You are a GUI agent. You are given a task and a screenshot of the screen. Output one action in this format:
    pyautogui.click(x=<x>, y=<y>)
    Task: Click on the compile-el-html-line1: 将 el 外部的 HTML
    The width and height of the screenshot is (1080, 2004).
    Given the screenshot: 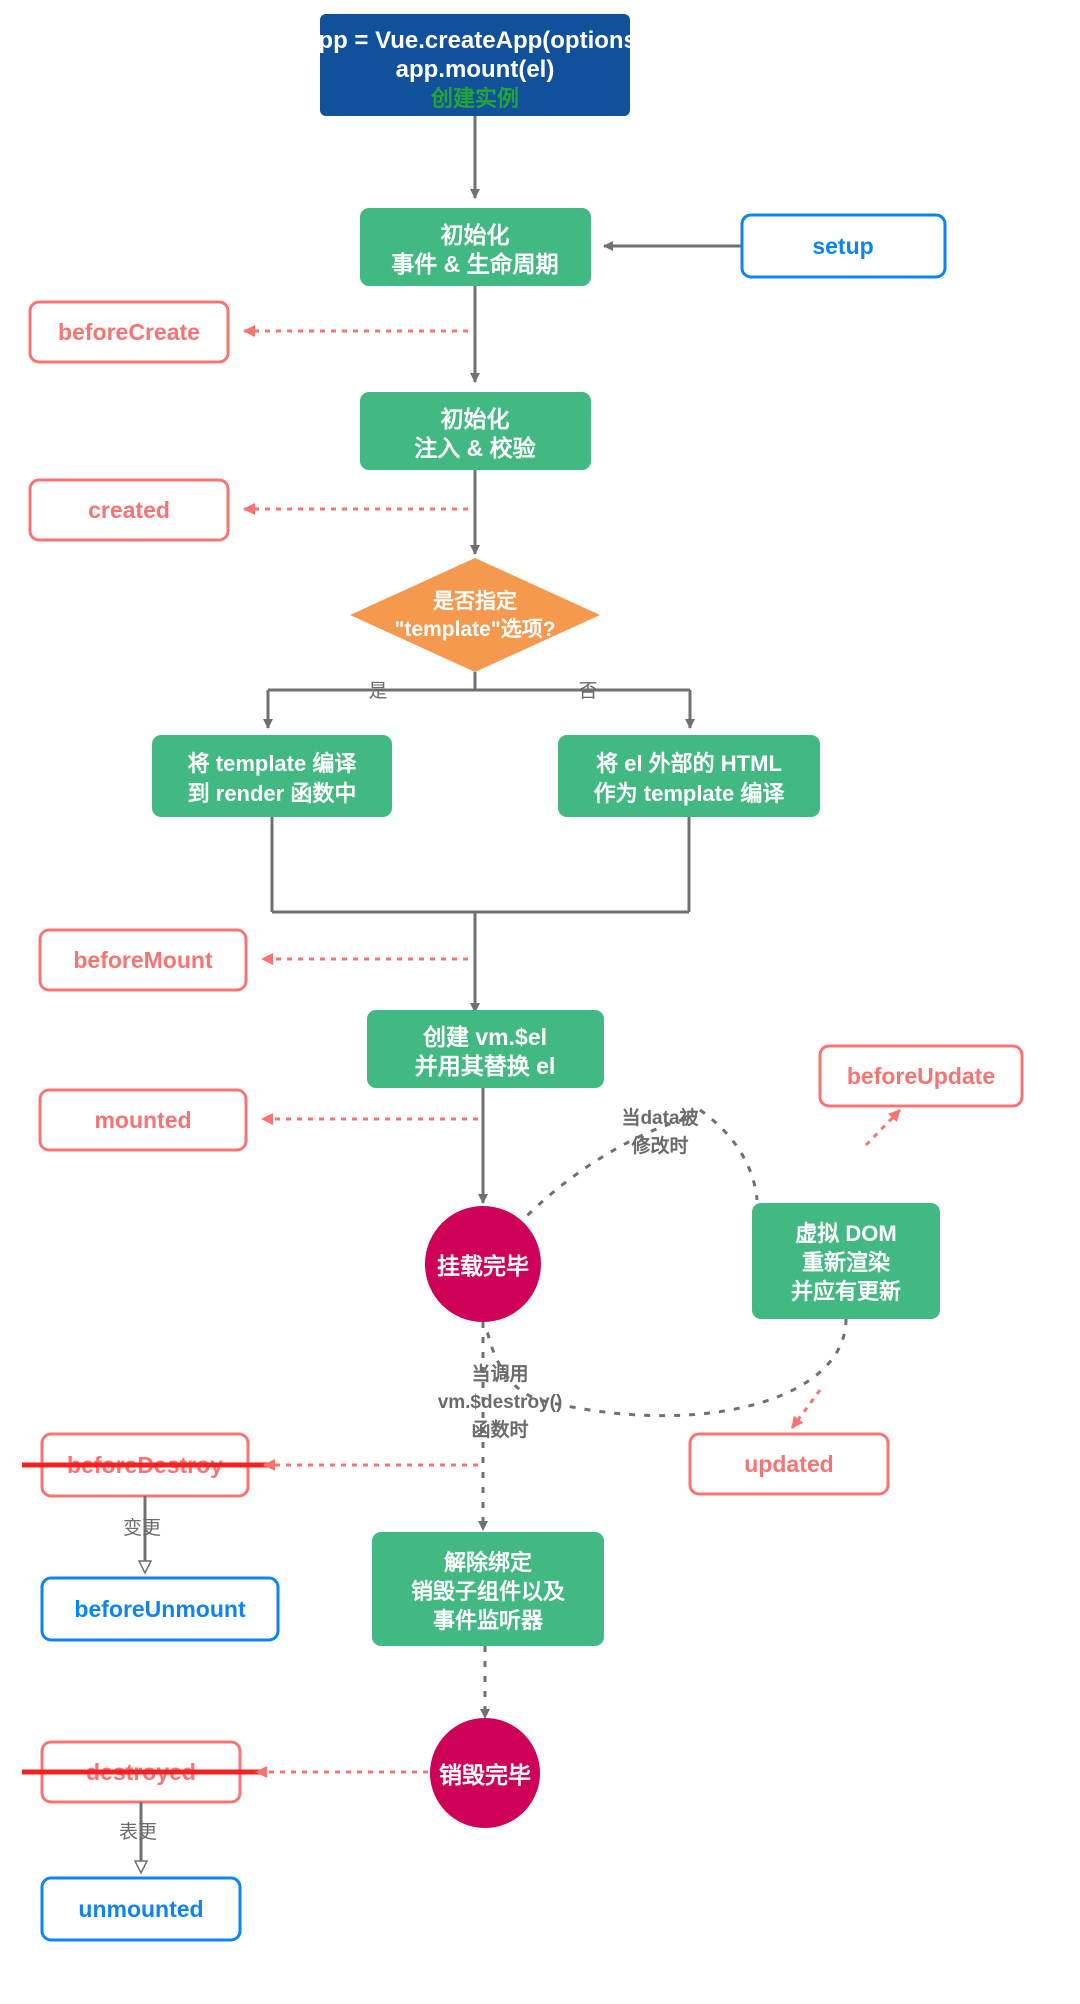 What is the action you would take?
    pyautogui.click(x=689, y=763)
    